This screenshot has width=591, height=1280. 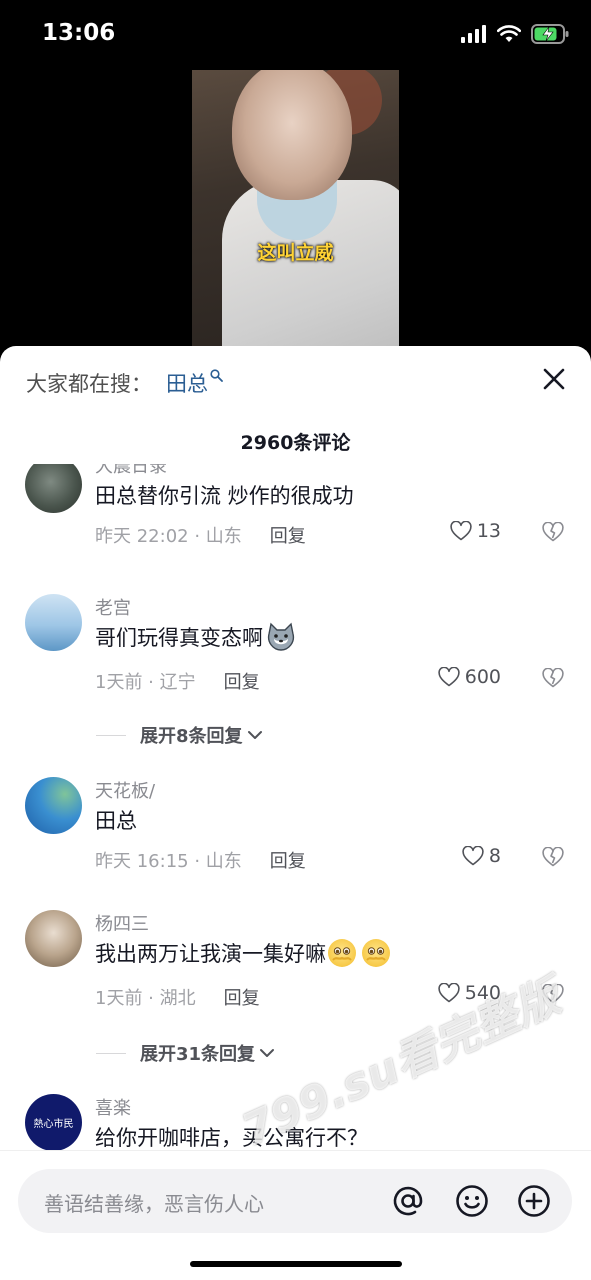 What do you see at coordinates (295, 253) in the screenshot?
I see `video-subtitle: 这叫立威` at bounding box center [295, 253].